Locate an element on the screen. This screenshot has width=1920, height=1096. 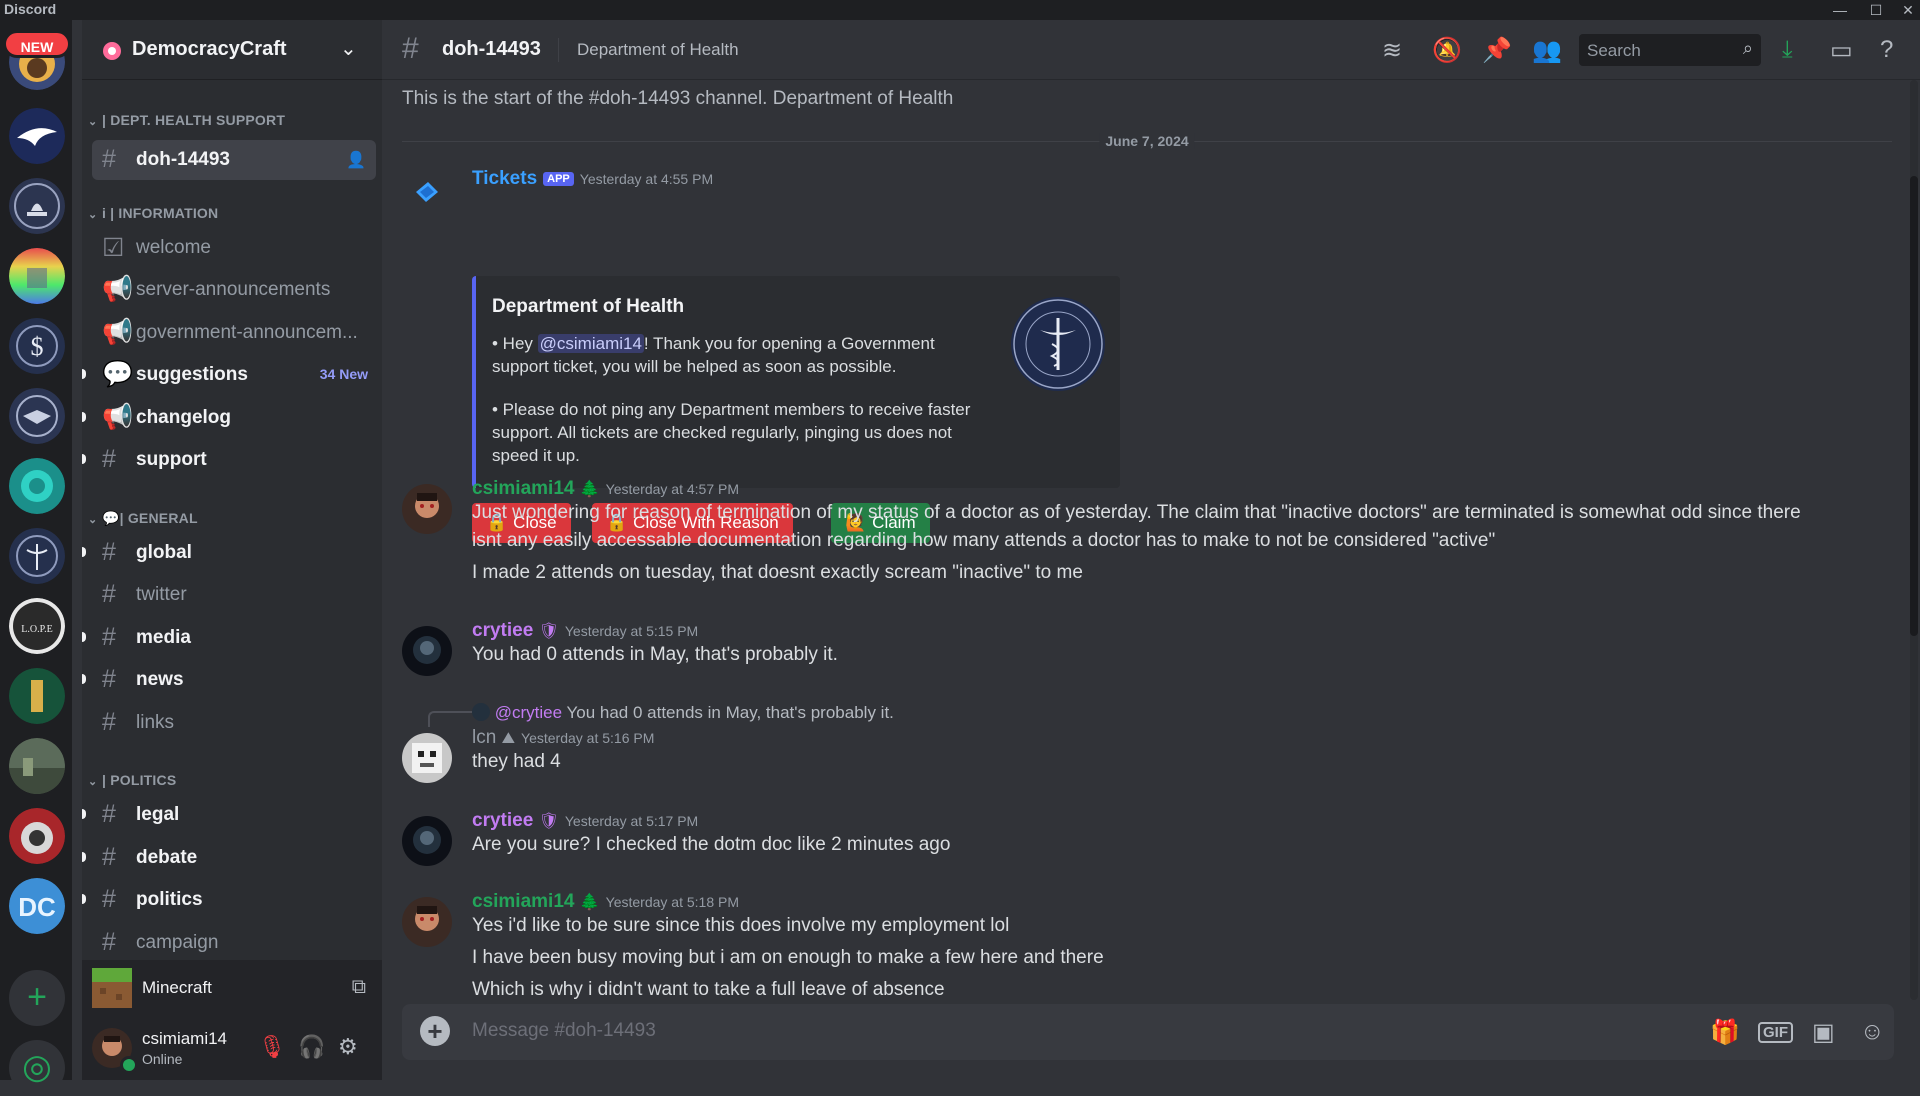
server-icon-green is located at coordinates (37, 696).